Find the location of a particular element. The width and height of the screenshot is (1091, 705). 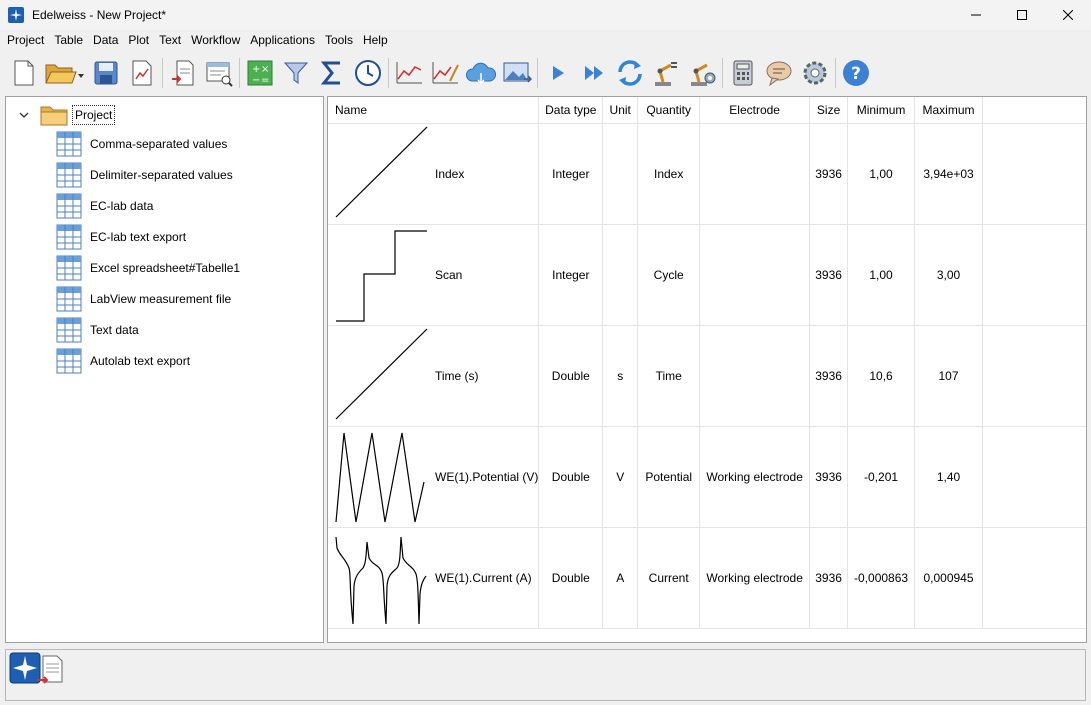

robot-arm-settings-button is located at coordinates (702, 73).